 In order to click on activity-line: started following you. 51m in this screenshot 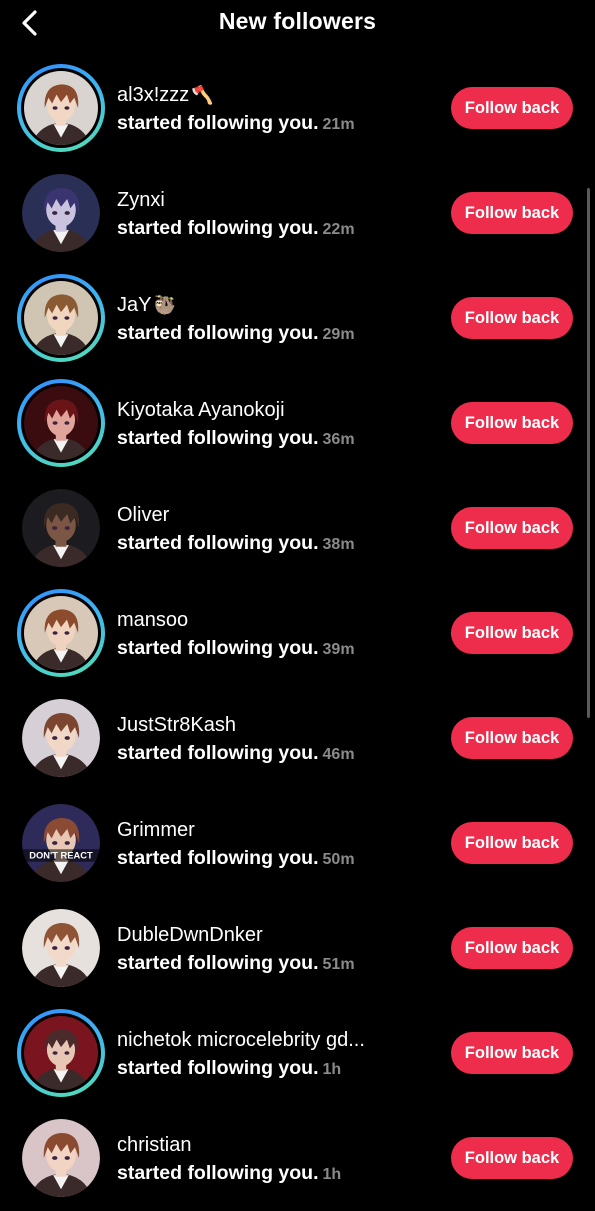, I will do `click(272, 964)`.